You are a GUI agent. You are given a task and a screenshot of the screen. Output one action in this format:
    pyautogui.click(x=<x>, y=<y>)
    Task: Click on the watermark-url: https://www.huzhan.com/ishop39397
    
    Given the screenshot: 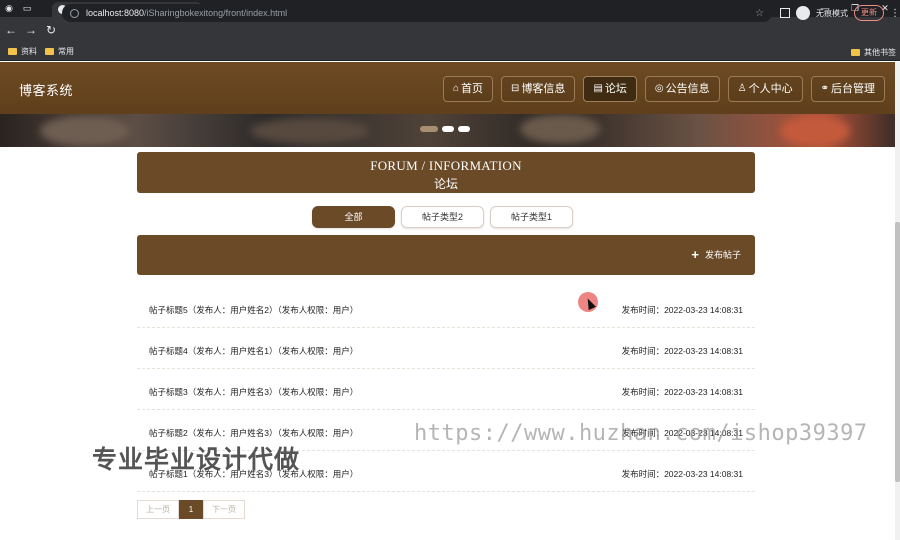 What is the action you would take?
    pyautogui.click(x=641, y=433)
    